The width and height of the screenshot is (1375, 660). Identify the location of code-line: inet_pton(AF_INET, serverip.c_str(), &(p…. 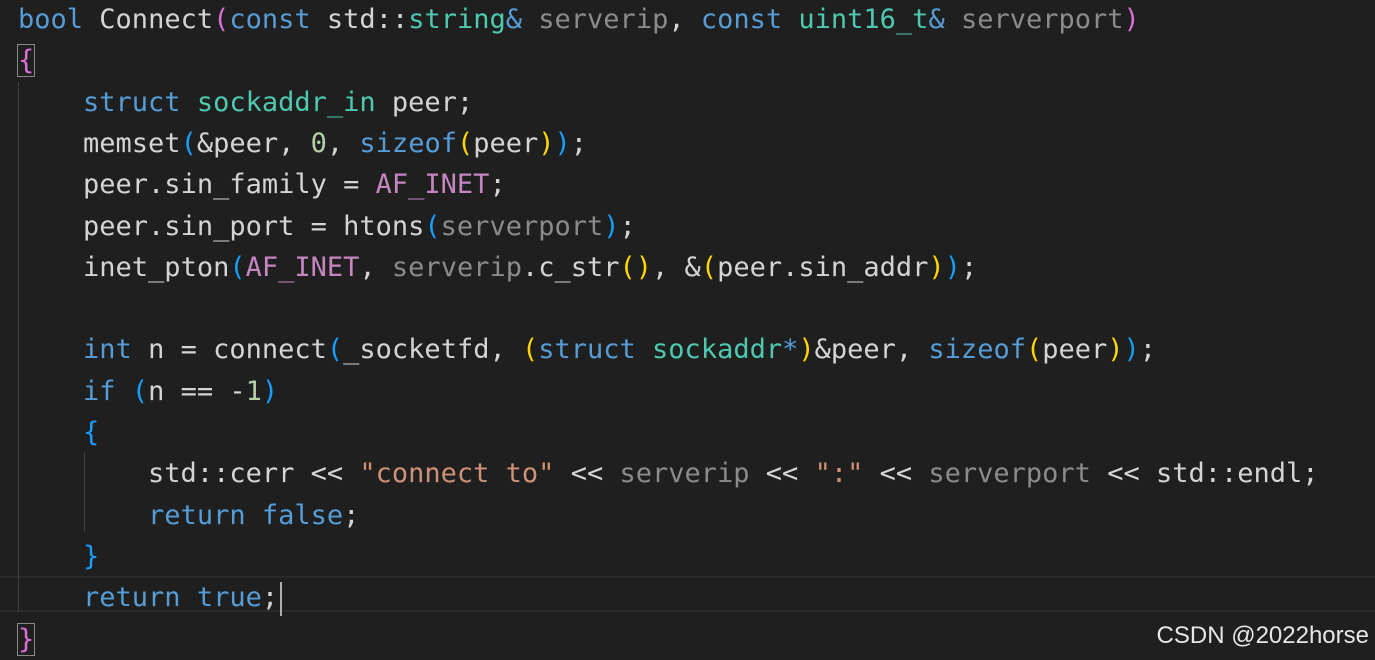
(497, 268).